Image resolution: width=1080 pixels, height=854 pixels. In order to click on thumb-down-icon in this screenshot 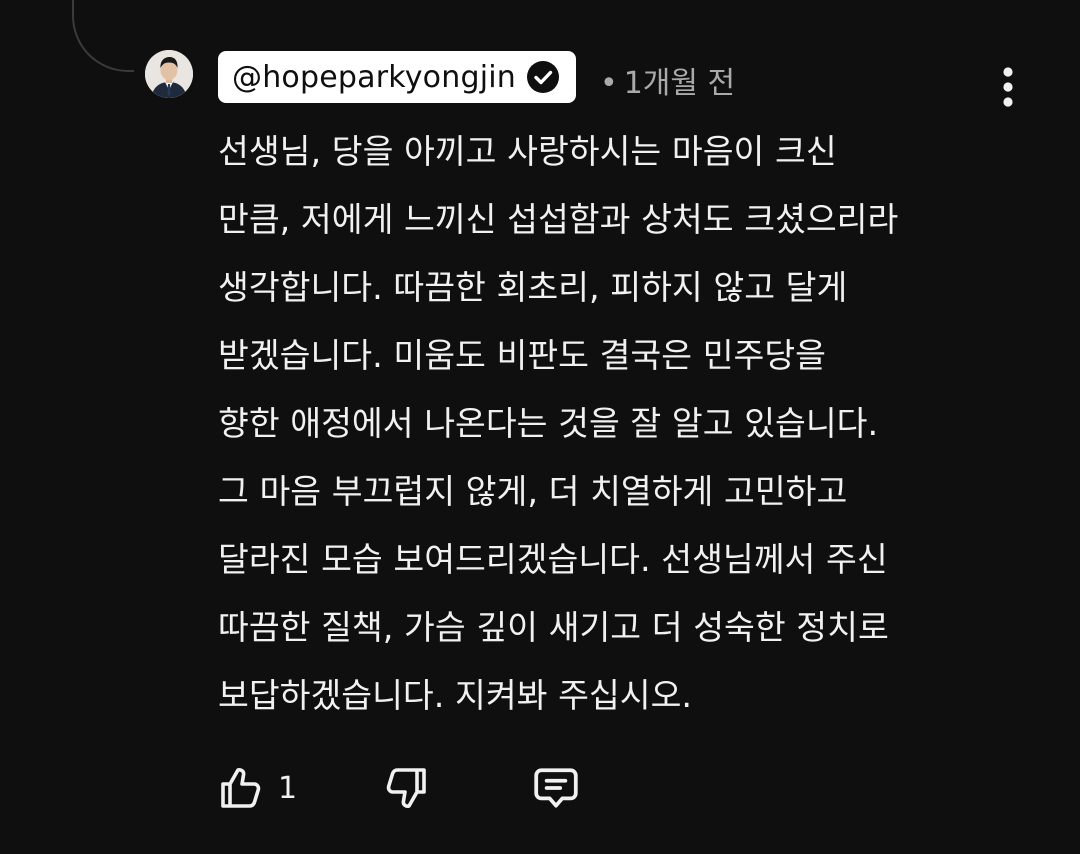, I will do `click(406, 788)`.